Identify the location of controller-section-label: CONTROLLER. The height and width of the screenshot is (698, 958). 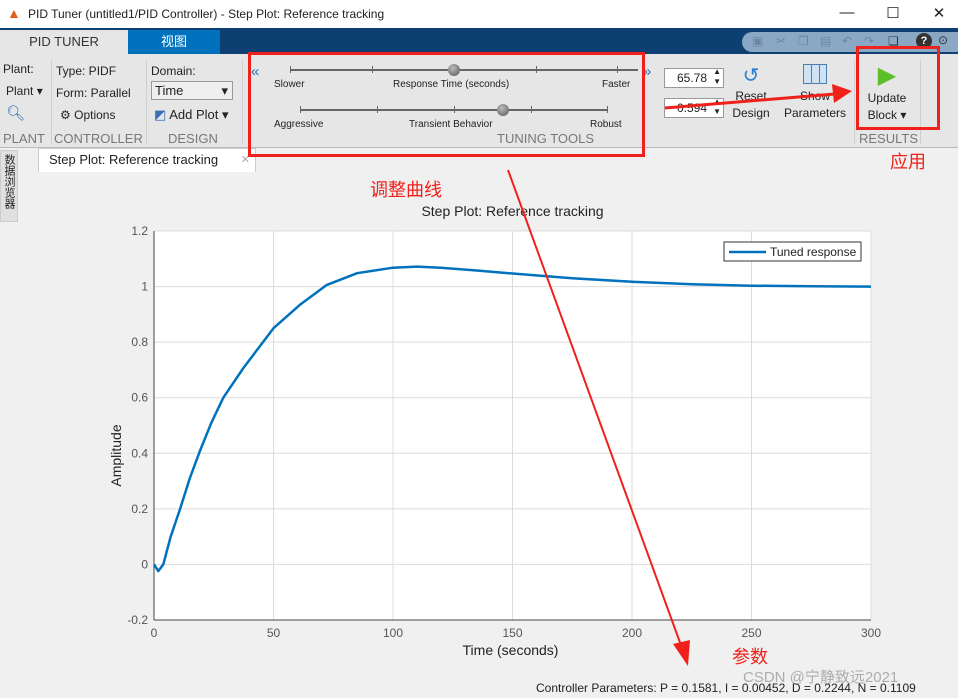
(98, 138).